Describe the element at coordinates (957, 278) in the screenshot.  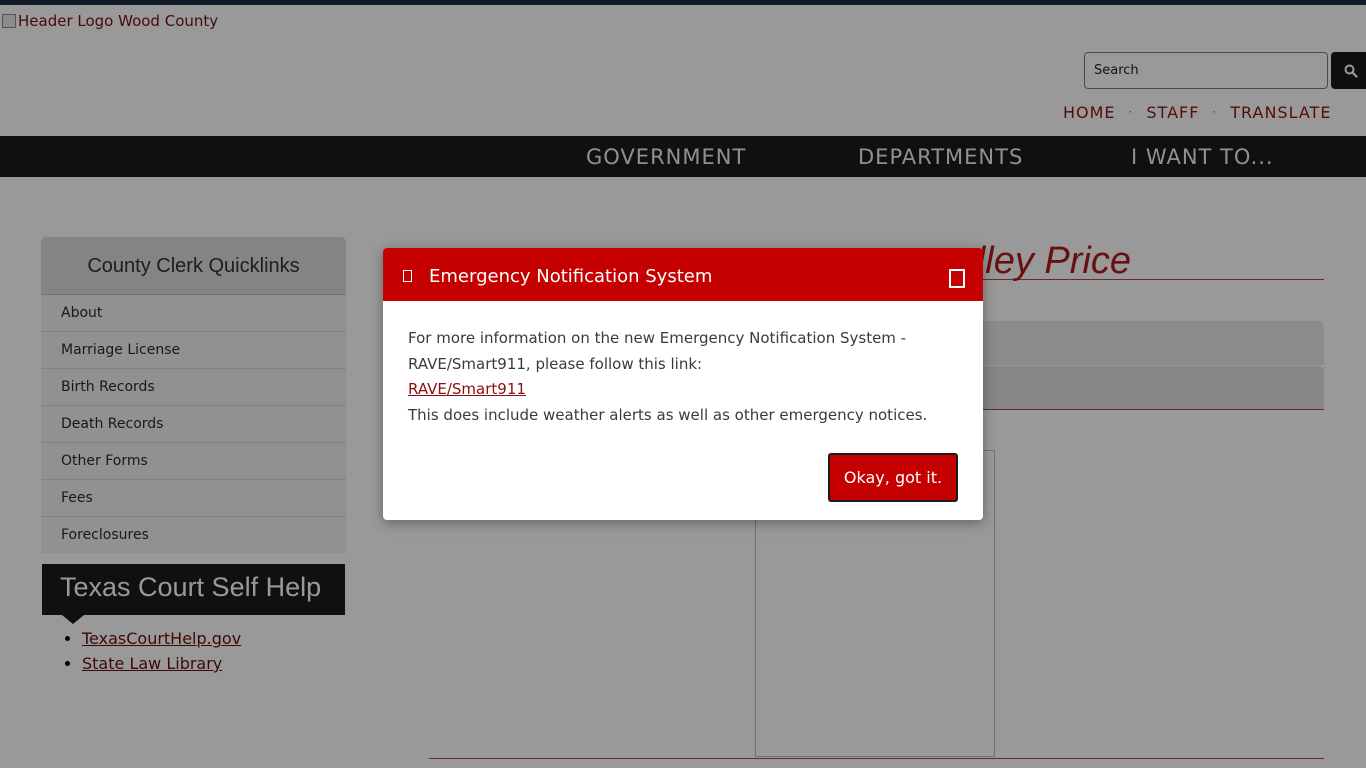
I see `modal-close-button` at that location.